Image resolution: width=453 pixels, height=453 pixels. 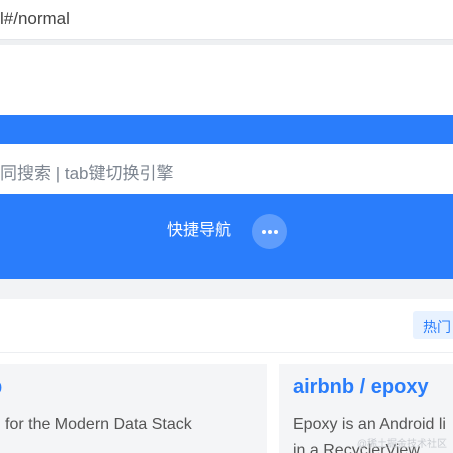 What do you see at coordinates (35, 19) in the screenshot?
I see `url-text: l#/normal` at bounding box center [35, 19].